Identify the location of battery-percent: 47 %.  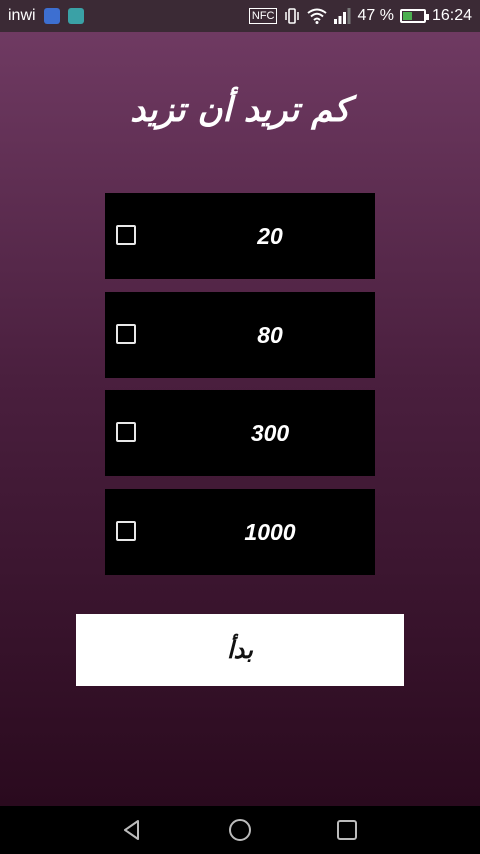
(375, 15).